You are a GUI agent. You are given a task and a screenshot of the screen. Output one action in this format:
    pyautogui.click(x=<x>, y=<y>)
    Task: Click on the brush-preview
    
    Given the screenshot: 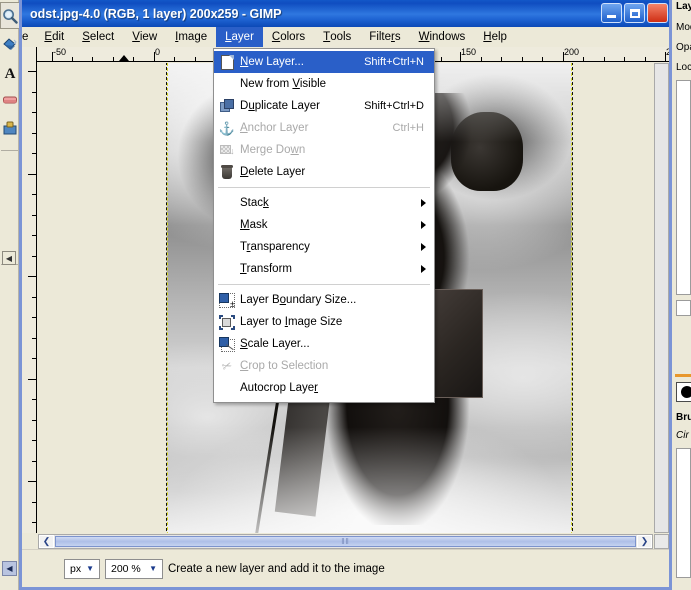 What is the action you would take?
    pyautogui.click(x=683, y=392)
    